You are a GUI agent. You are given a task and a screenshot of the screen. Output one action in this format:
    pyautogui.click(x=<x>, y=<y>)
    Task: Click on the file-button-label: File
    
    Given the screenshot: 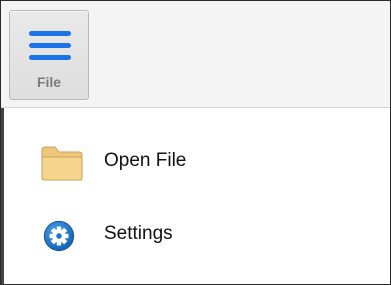 What is the action you would take?
    pyautogui.click(x=49, y=82)
    